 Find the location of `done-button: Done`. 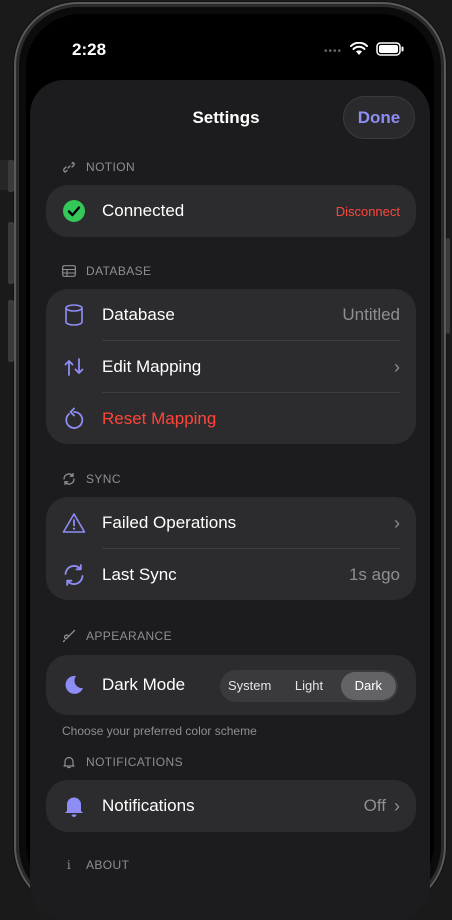

done-button: Done is located at coordinates (379, 117).